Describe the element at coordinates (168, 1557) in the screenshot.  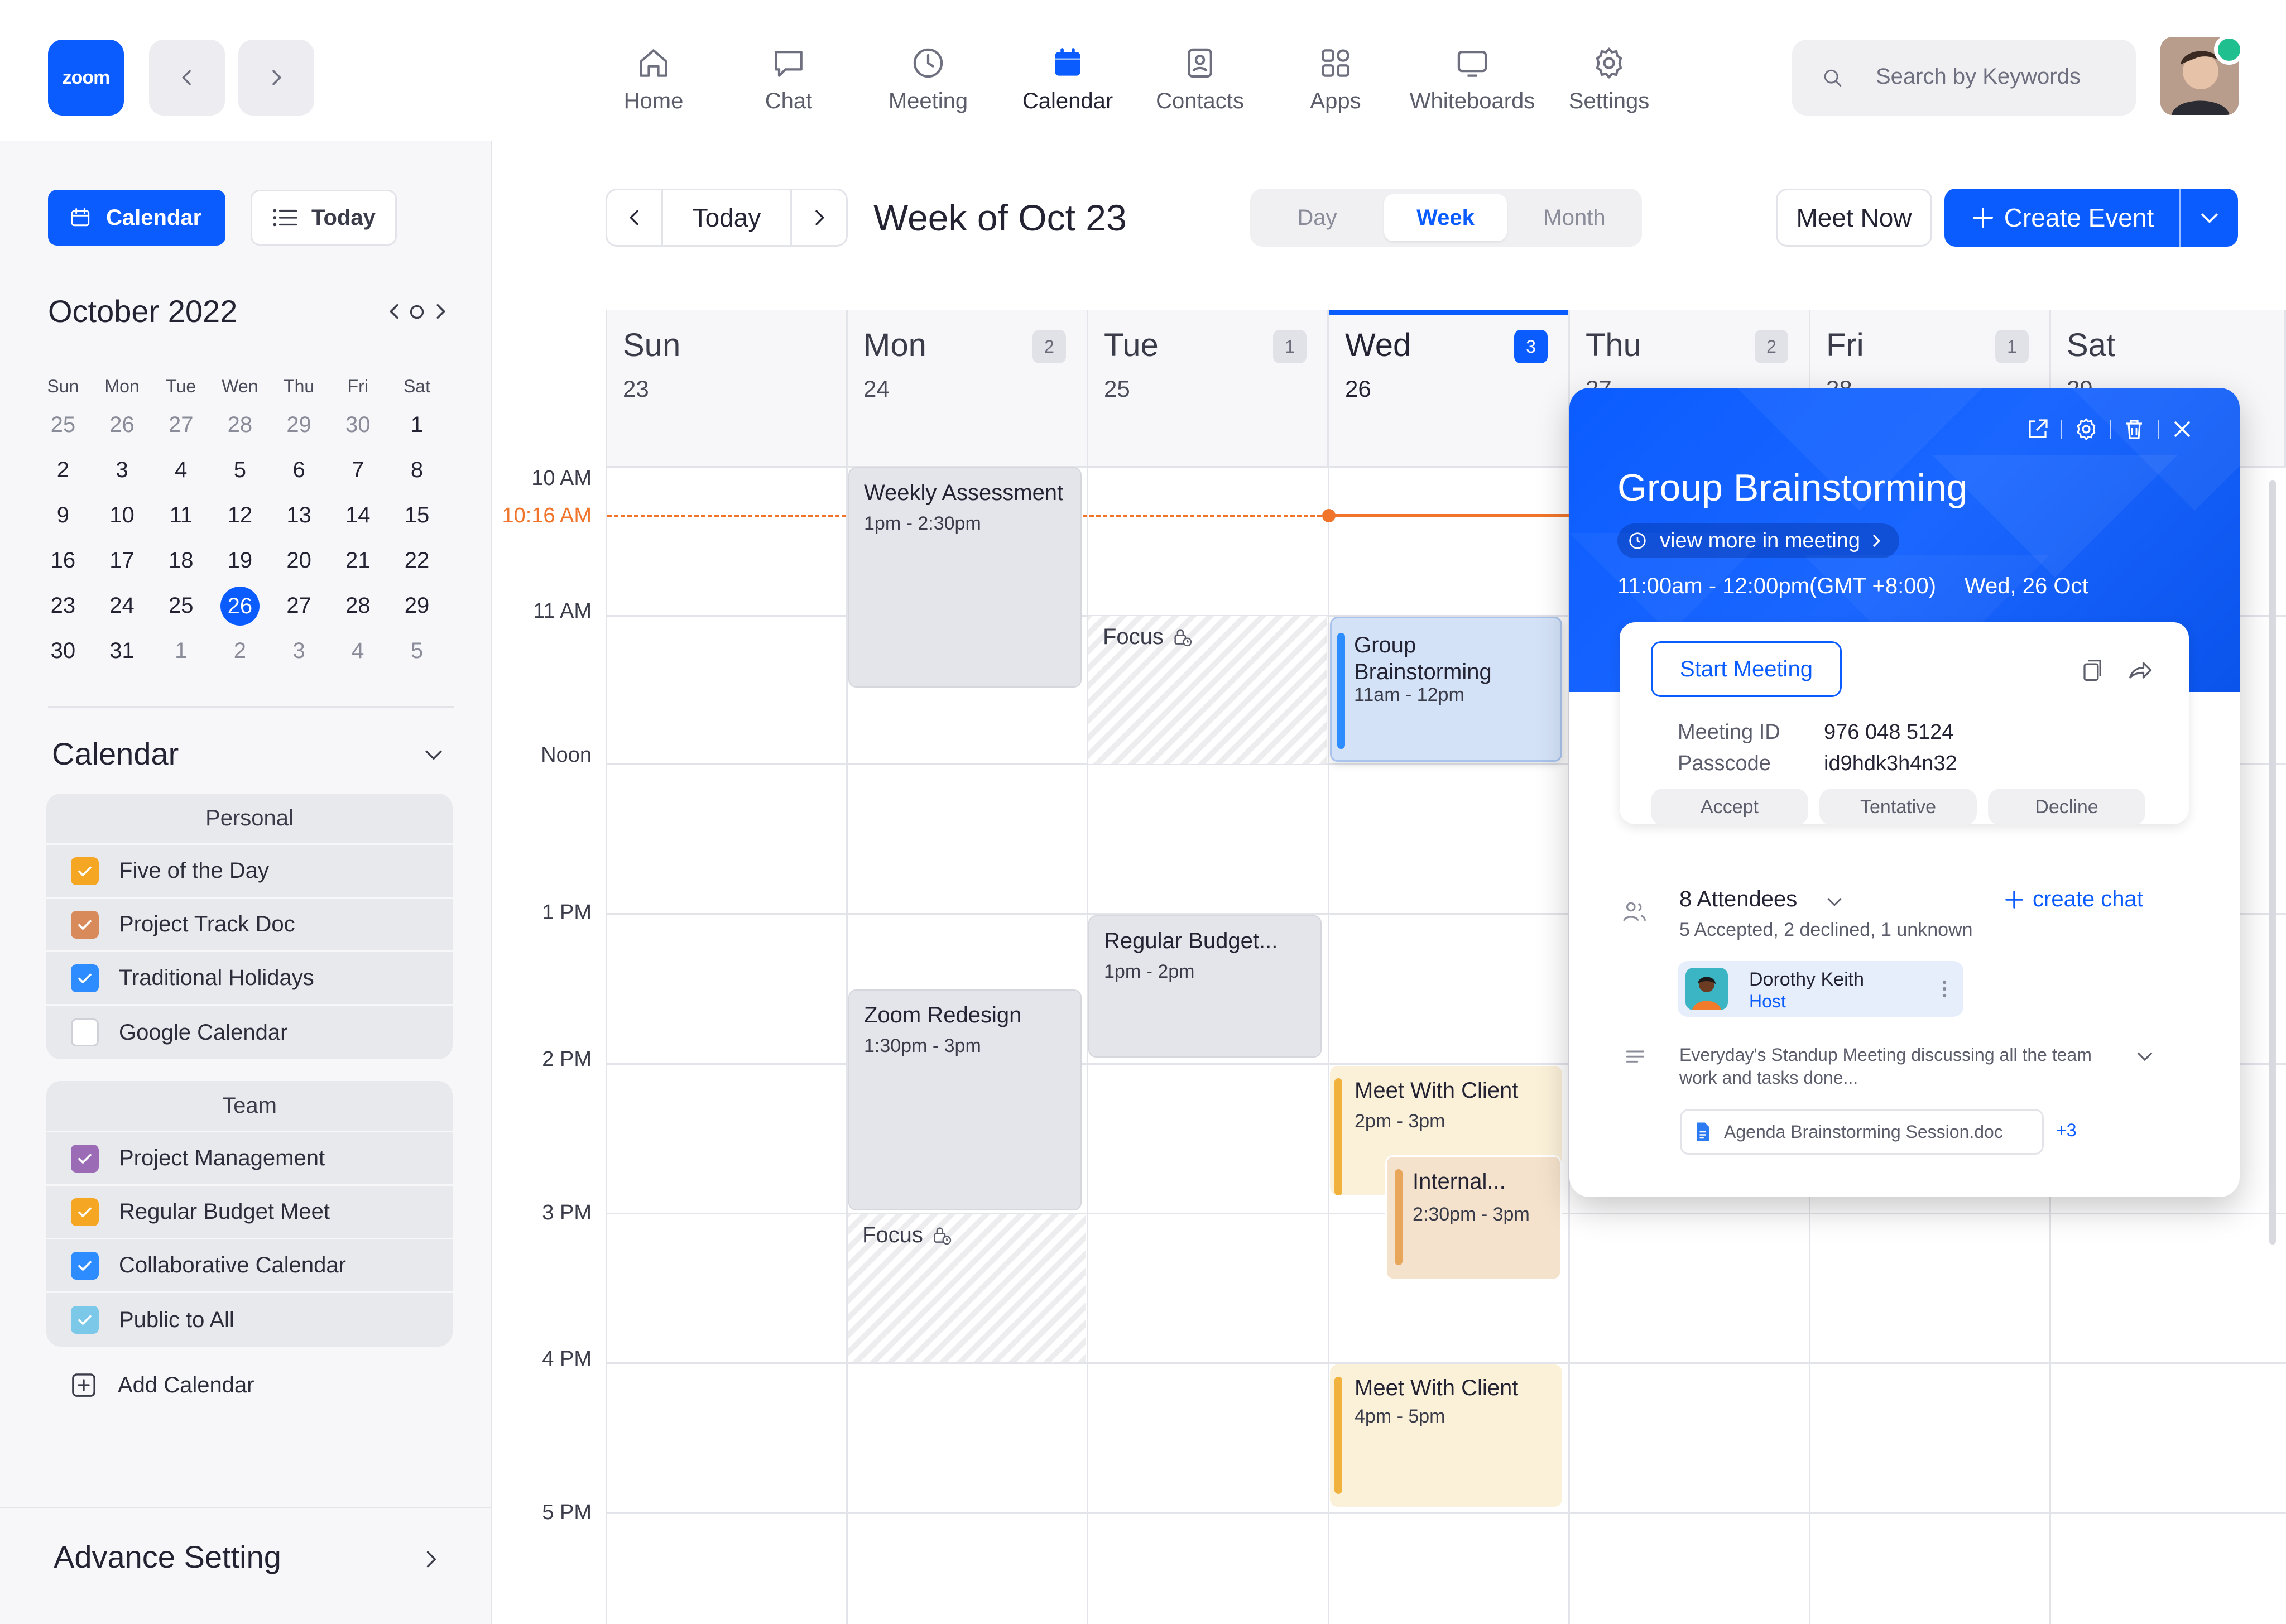
I see `advance-setting-label: Advance Setting` at that location.